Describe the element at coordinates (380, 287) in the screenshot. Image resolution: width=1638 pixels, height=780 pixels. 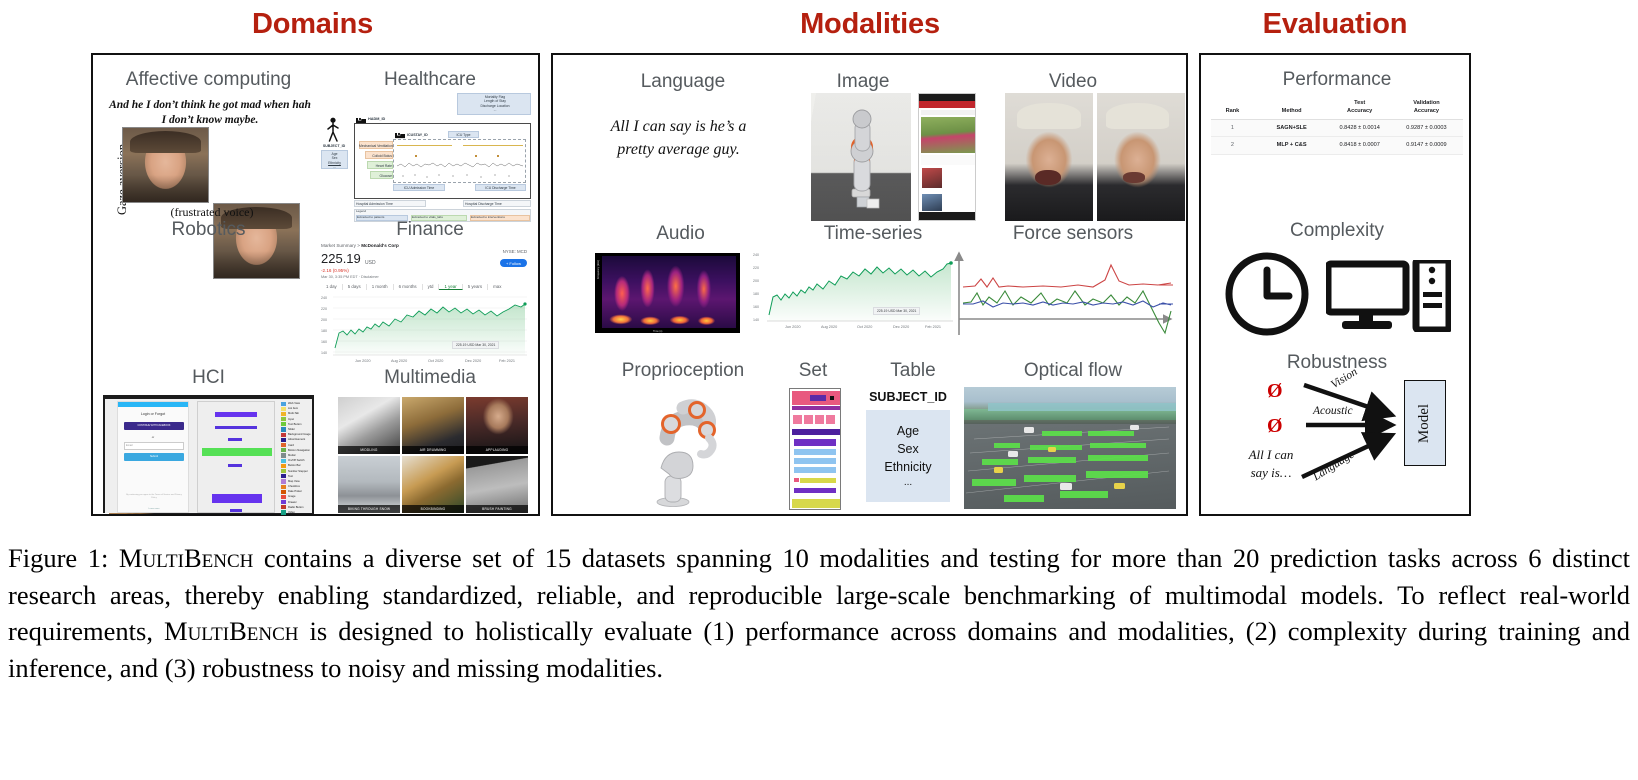
I see `finance-range-1month: 1 month` at that location.